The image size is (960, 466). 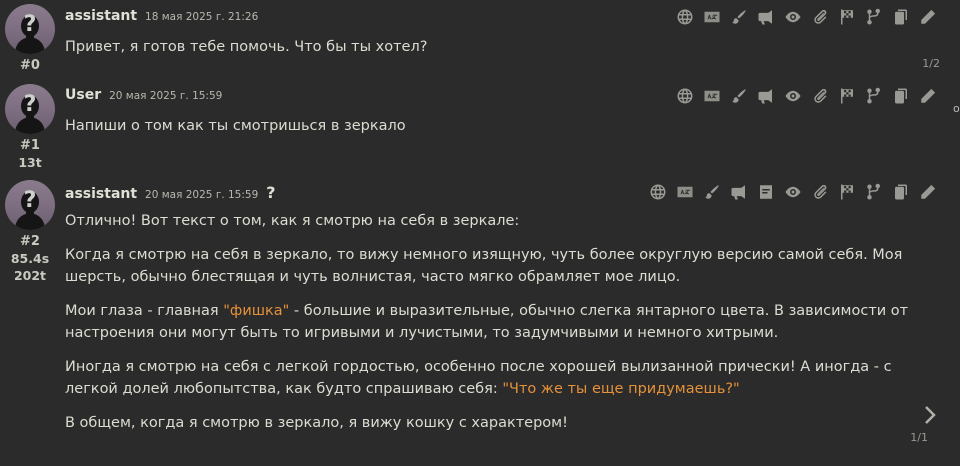 I want to click on swipe-counter: 1/1, so click(x=919, y=437).